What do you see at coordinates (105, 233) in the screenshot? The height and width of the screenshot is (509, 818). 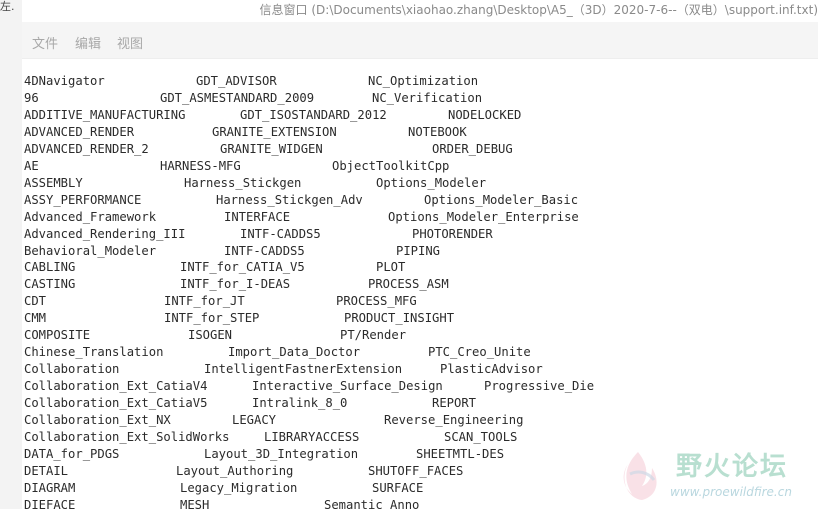 I see `text-line-entry: Advanced_Rendering_III` at bounding box center [105, 233].